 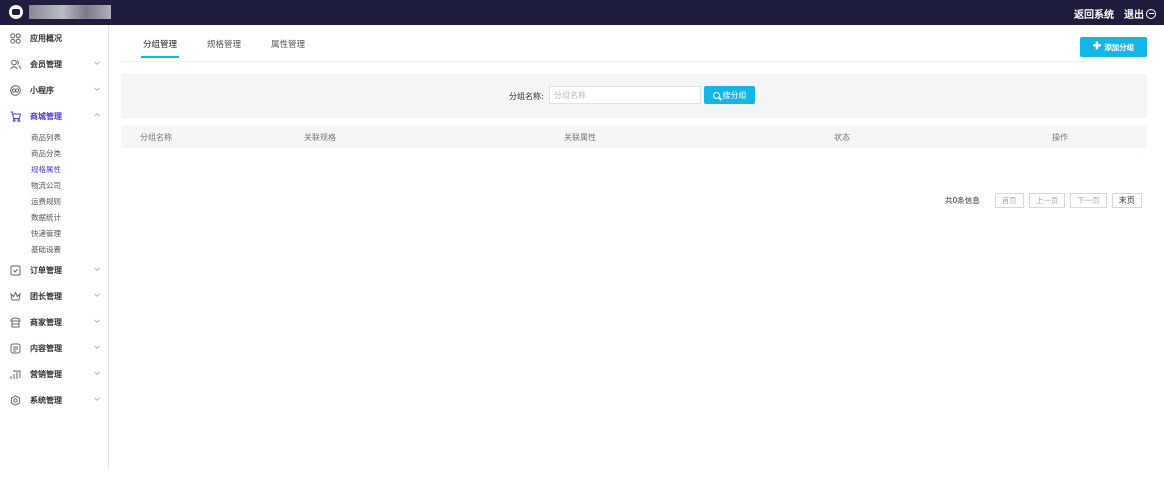 I want to click on order-icon, so click(x=15, y=270).